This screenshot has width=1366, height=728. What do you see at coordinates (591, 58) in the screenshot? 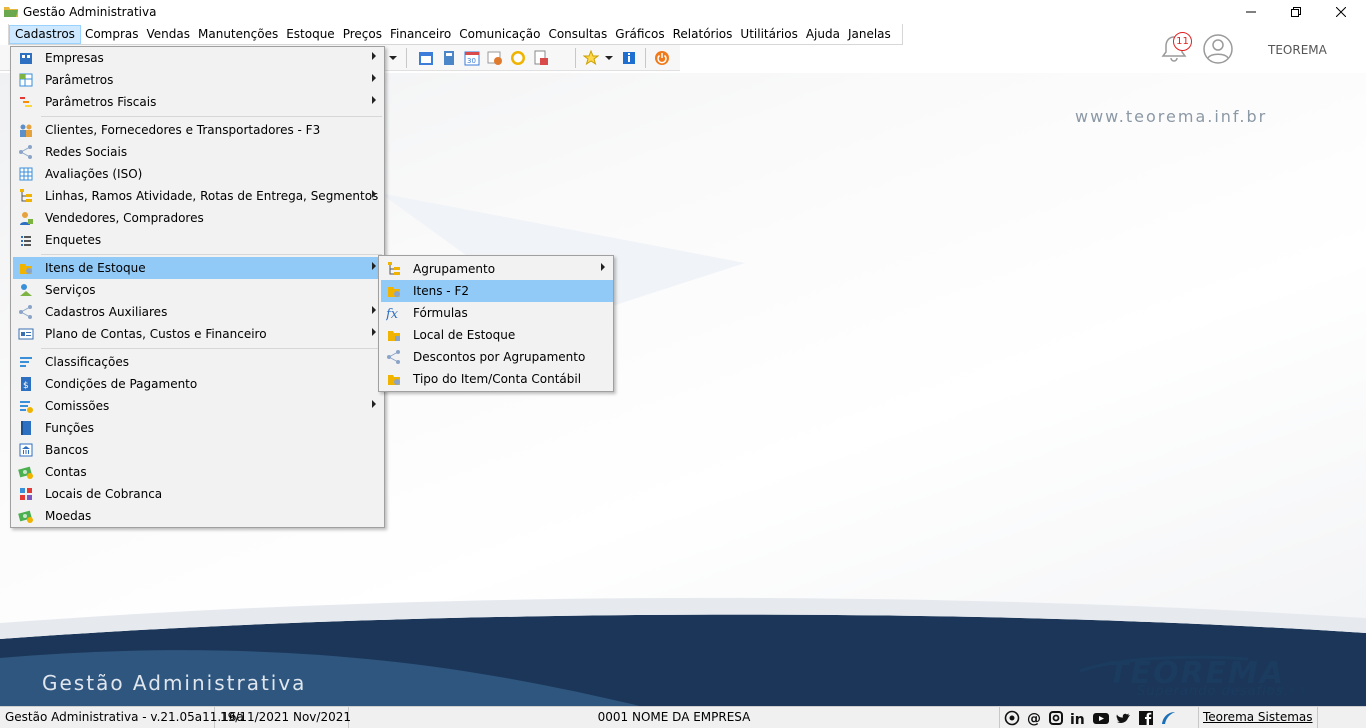
I see `favorites-star-icon` at bounding box center [591, 58].